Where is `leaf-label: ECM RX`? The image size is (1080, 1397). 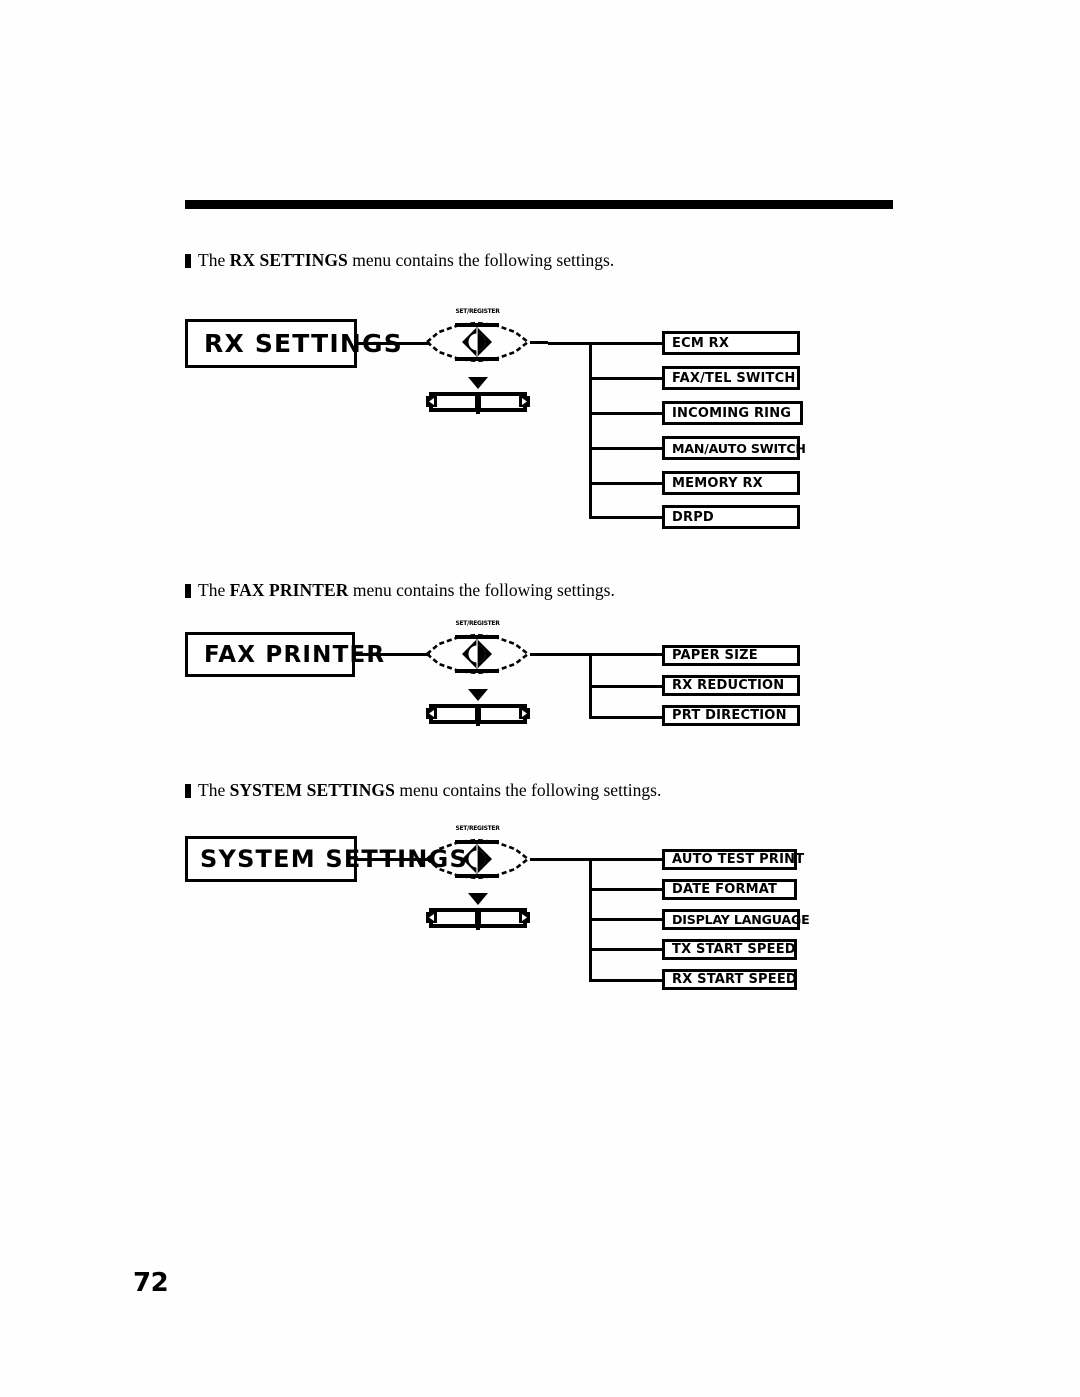
leaf-label: ECM RX is located at coordinates (701, 343).